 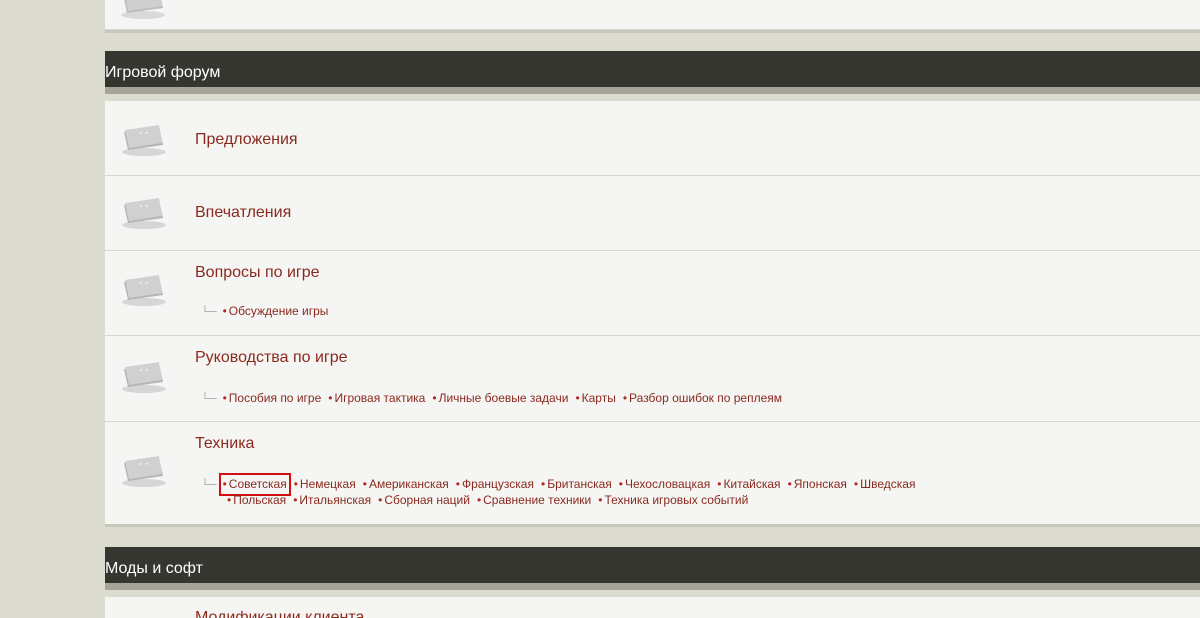 What do you see at coordinates (652, 72) in the screenshot?
I see `category-header: Игровой форум` at bounding box center [652, 72].